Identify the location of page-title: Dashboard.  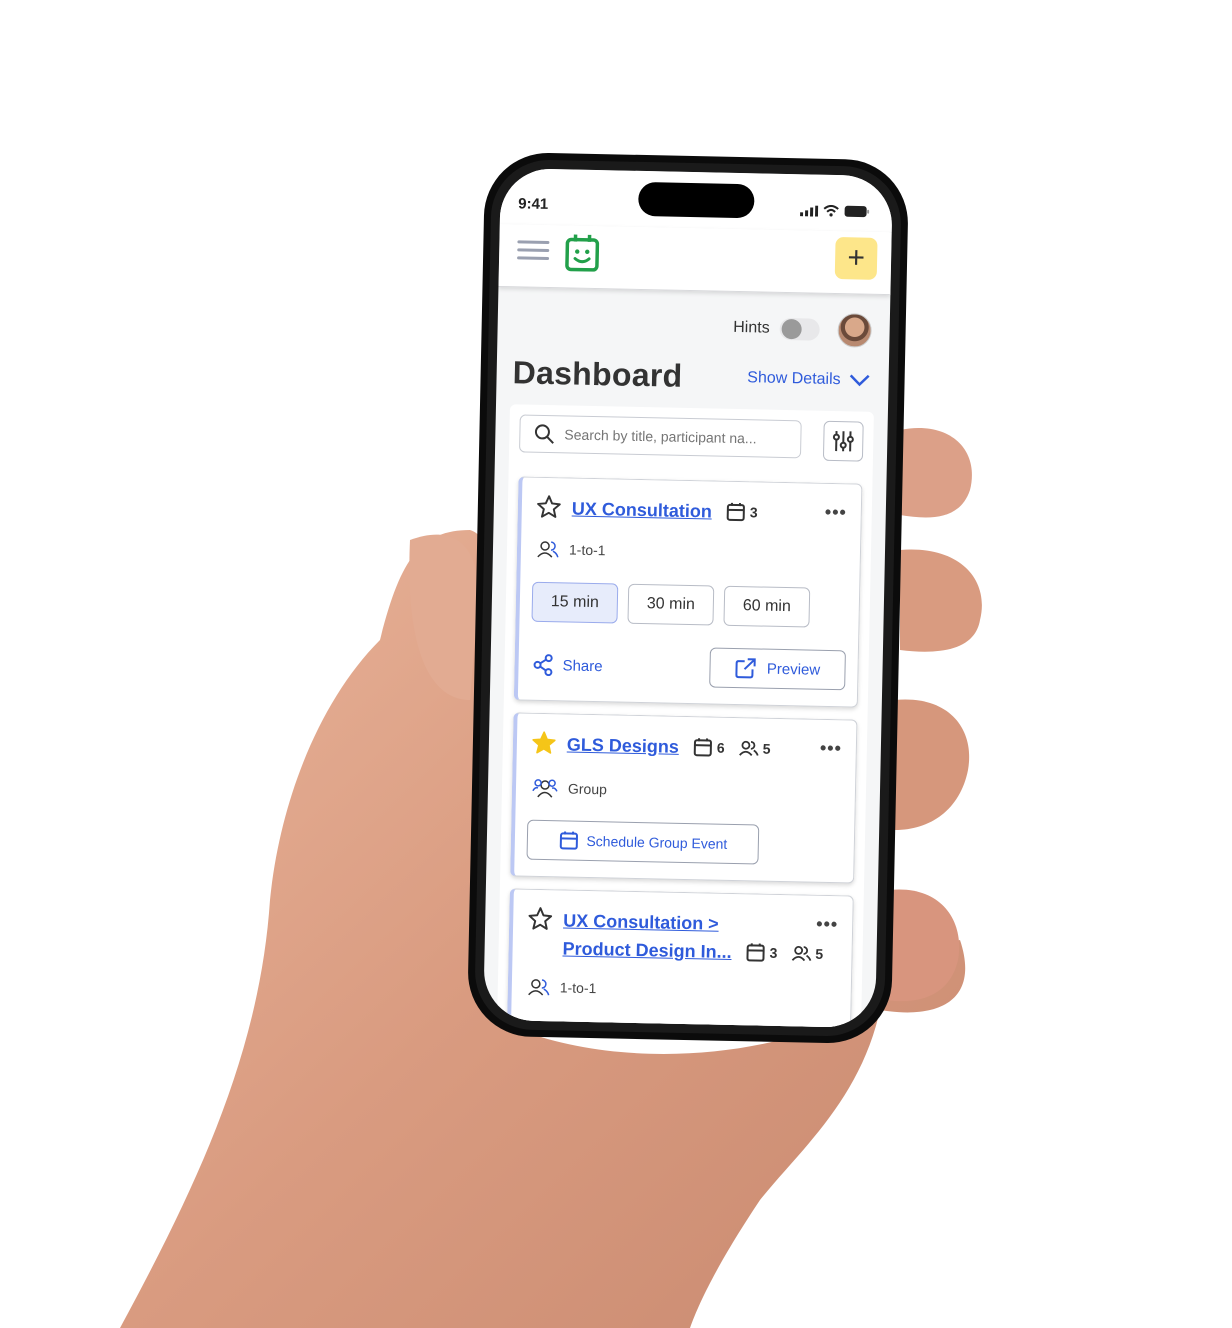
(597, 374).